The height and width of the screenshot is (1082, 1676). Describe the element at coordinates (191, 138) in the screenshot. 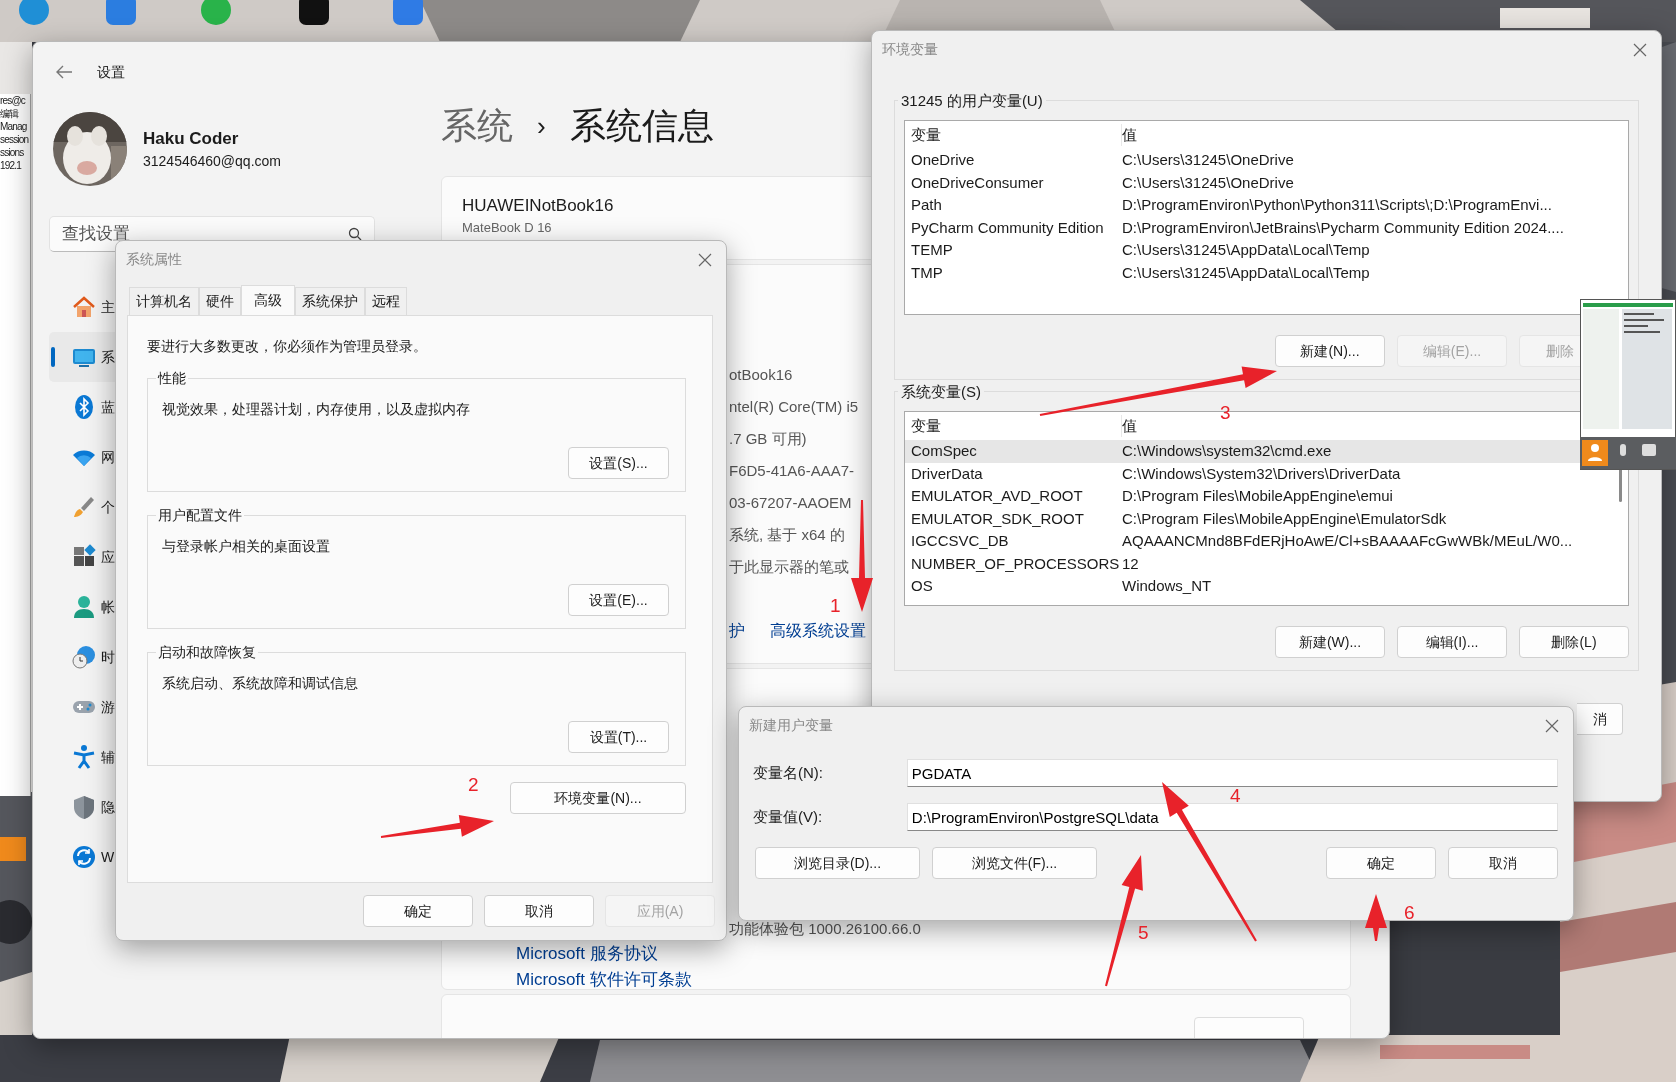

I see `user-name: Haku Coder` at that location.